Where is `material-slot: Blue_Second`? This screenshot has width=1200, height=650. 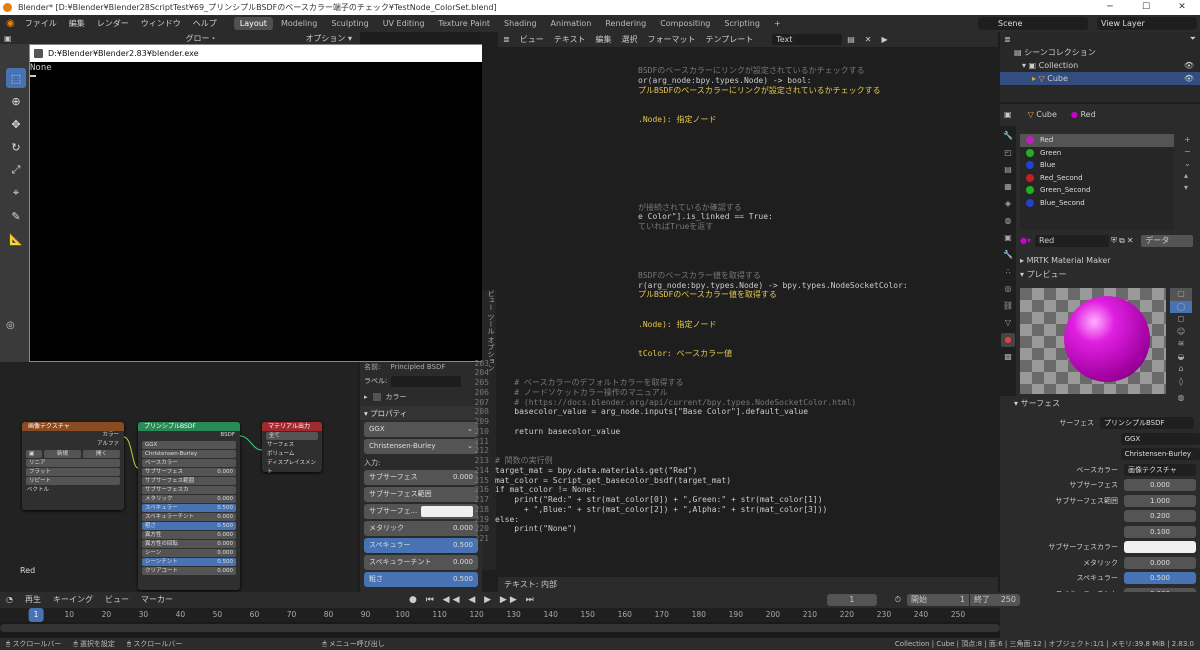 material-slot: Blue_Second is located at coordinates (1097, 203).